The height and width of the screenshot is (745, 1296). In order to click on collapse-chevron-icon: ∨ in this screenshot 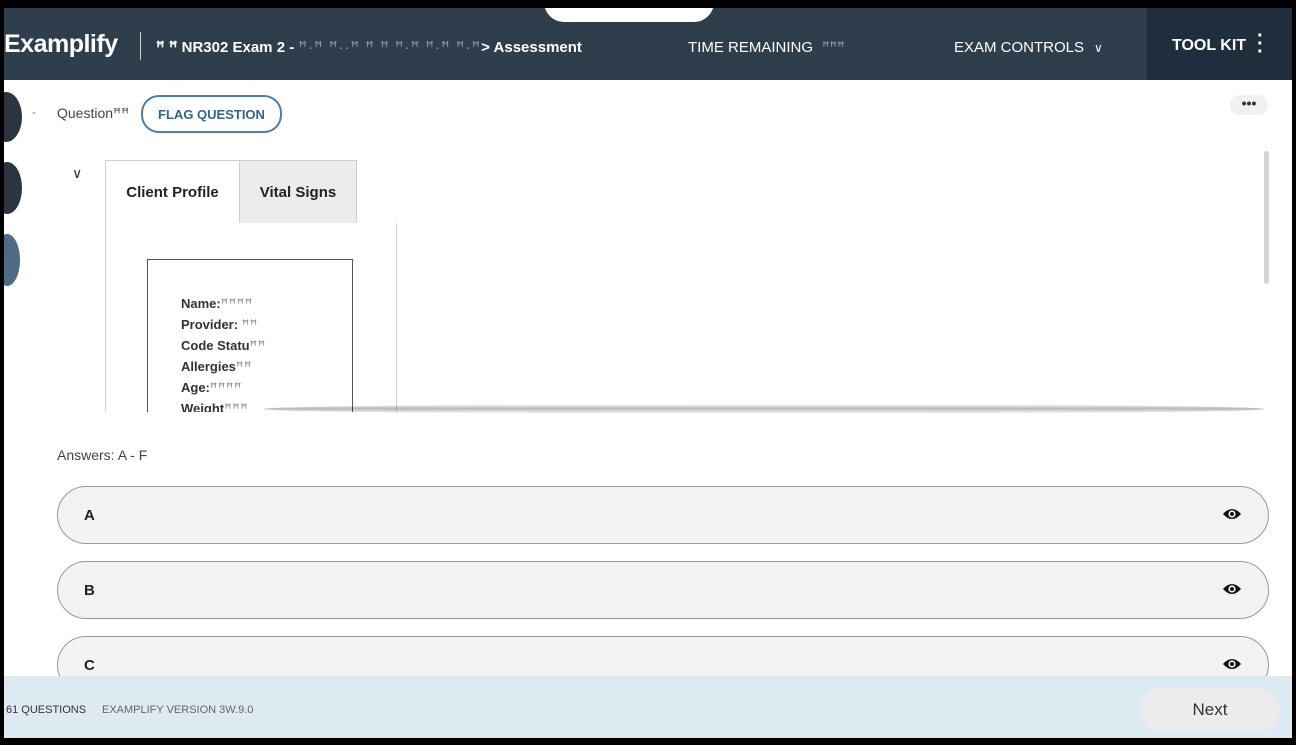, I will do `click(77, 173)`.